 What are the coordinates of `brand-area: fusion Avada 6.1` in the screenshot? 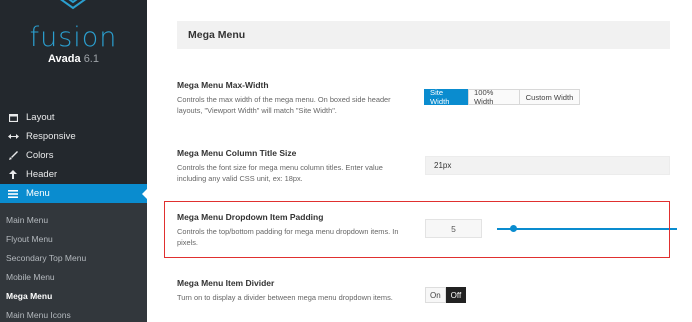 It's located at (73, 42).